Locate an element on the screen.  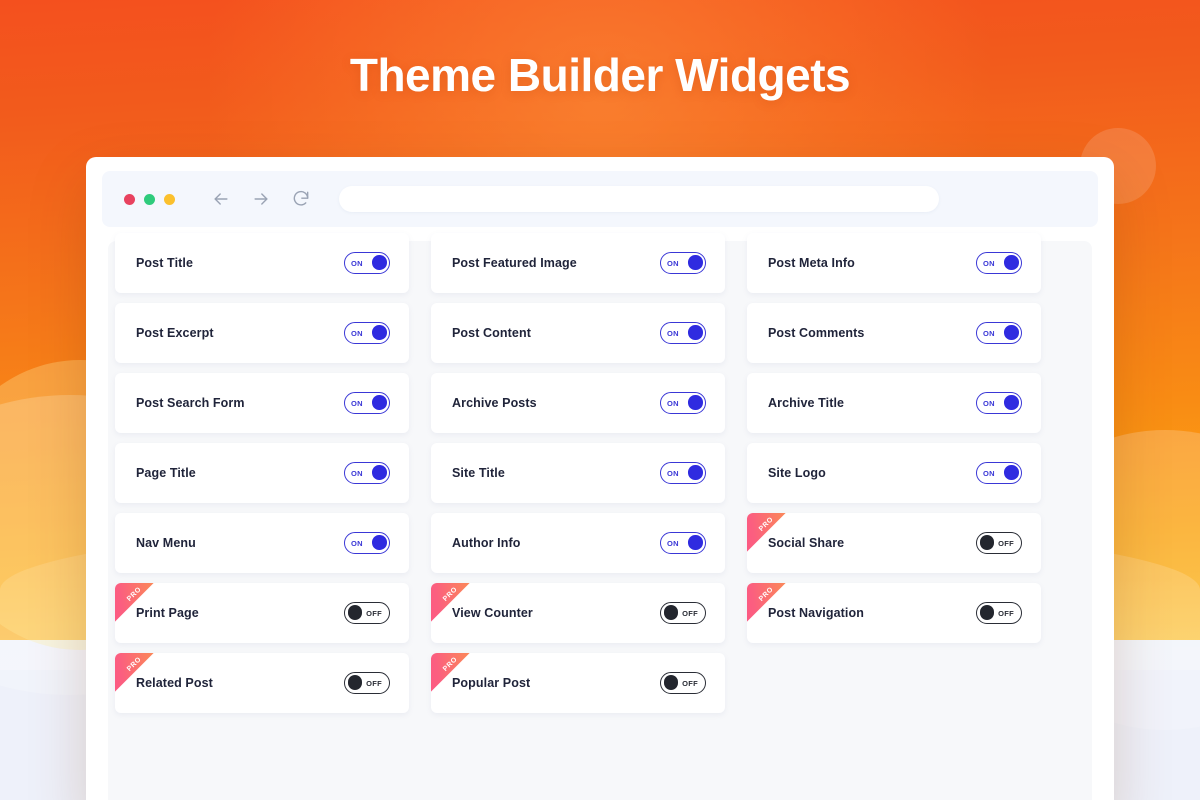
widget-card: Site Logo ON is located at coordinates (894, 473).